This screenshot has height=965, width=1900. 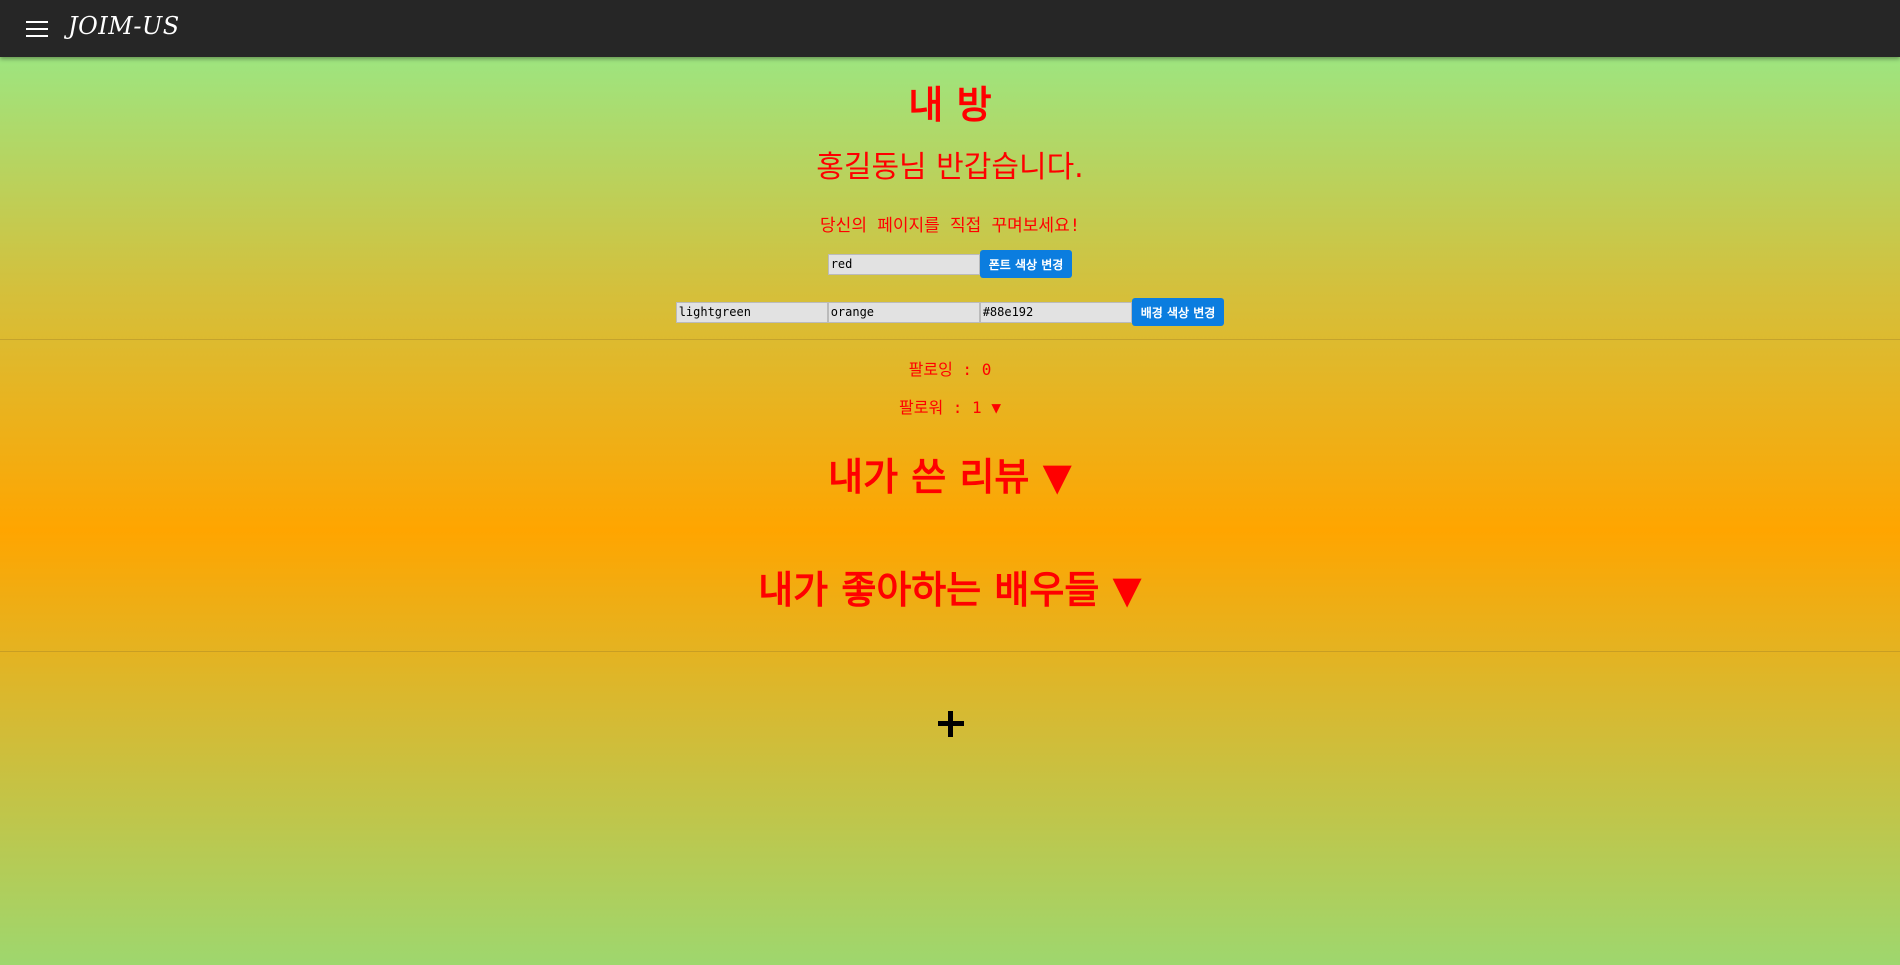 I want to click on page-title: 내 방, so click(x=950, y=105).